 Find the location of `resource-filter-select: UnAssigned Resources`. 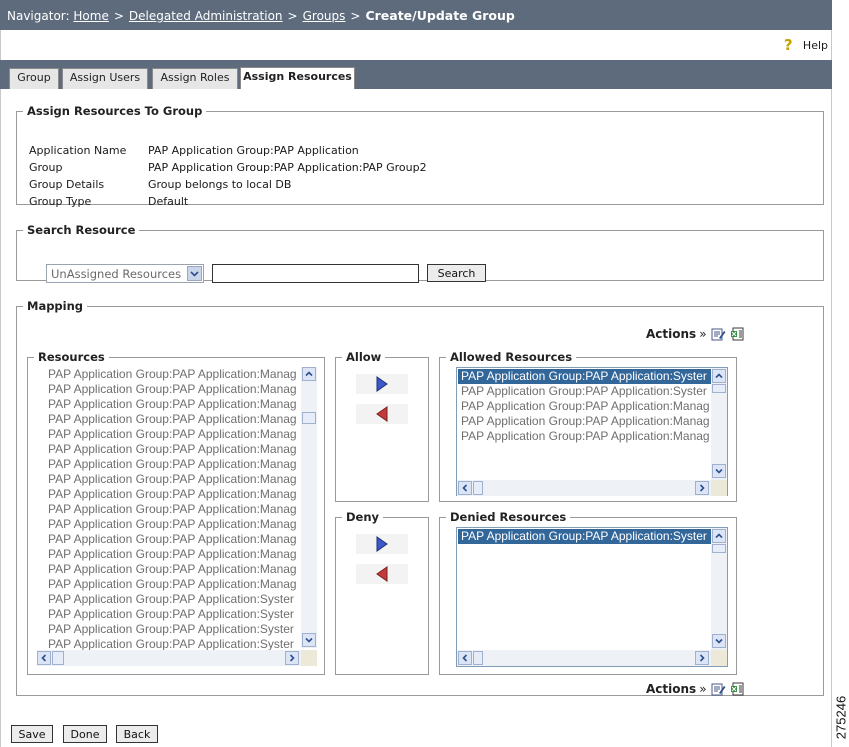

resource-filter-select: UnAssigned Resources is located at coordinates (125, 273).